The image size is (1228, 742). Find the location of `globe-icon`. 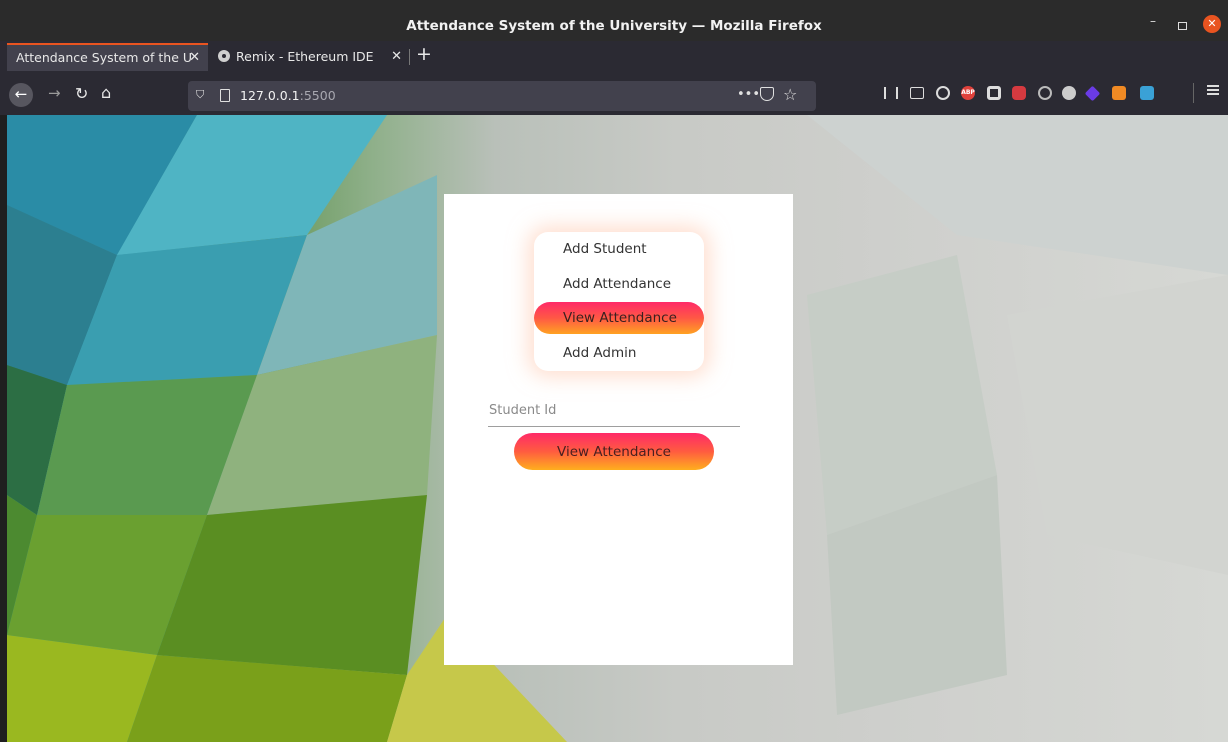

globe-icon is located at coordinates (1069, 93).